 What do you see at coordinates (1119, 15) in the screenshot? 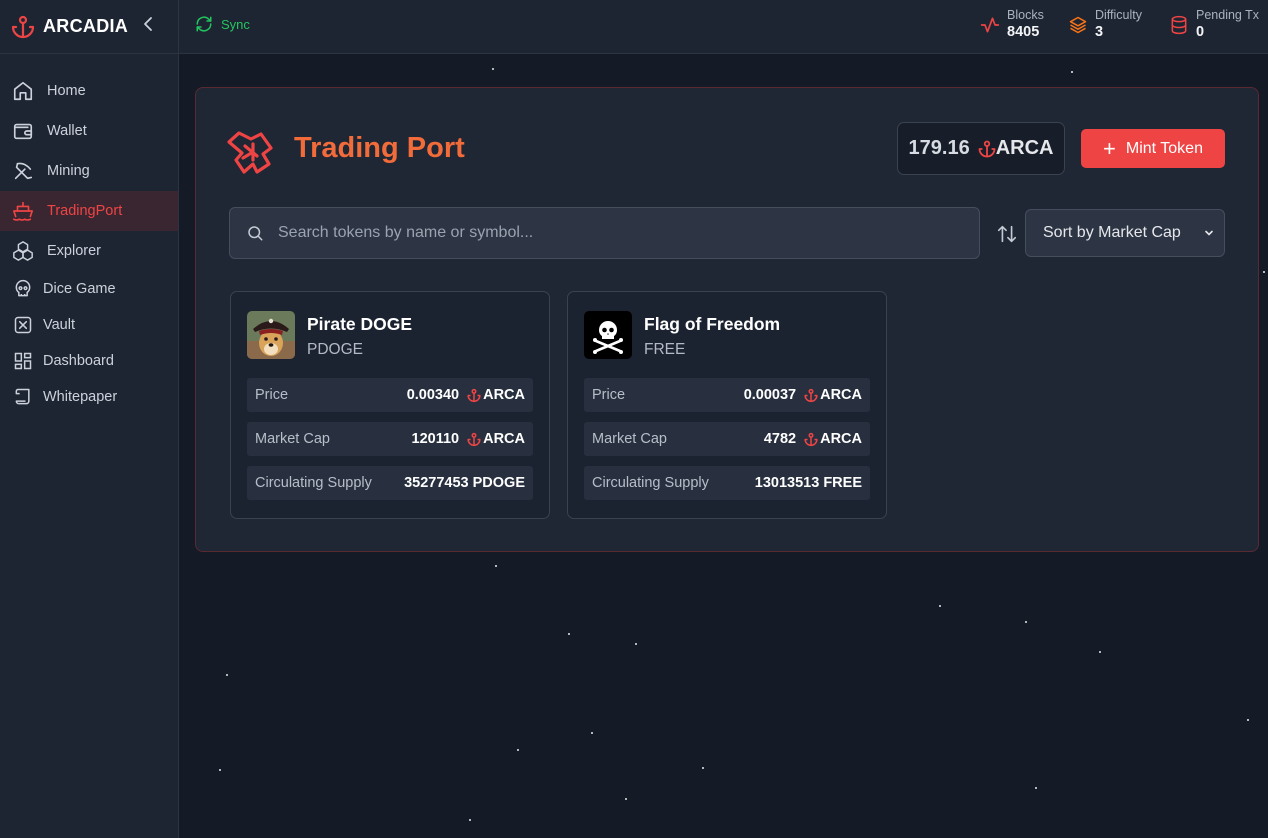
I see `stat-label: Difficulty` at bounding box center [1119, 15].